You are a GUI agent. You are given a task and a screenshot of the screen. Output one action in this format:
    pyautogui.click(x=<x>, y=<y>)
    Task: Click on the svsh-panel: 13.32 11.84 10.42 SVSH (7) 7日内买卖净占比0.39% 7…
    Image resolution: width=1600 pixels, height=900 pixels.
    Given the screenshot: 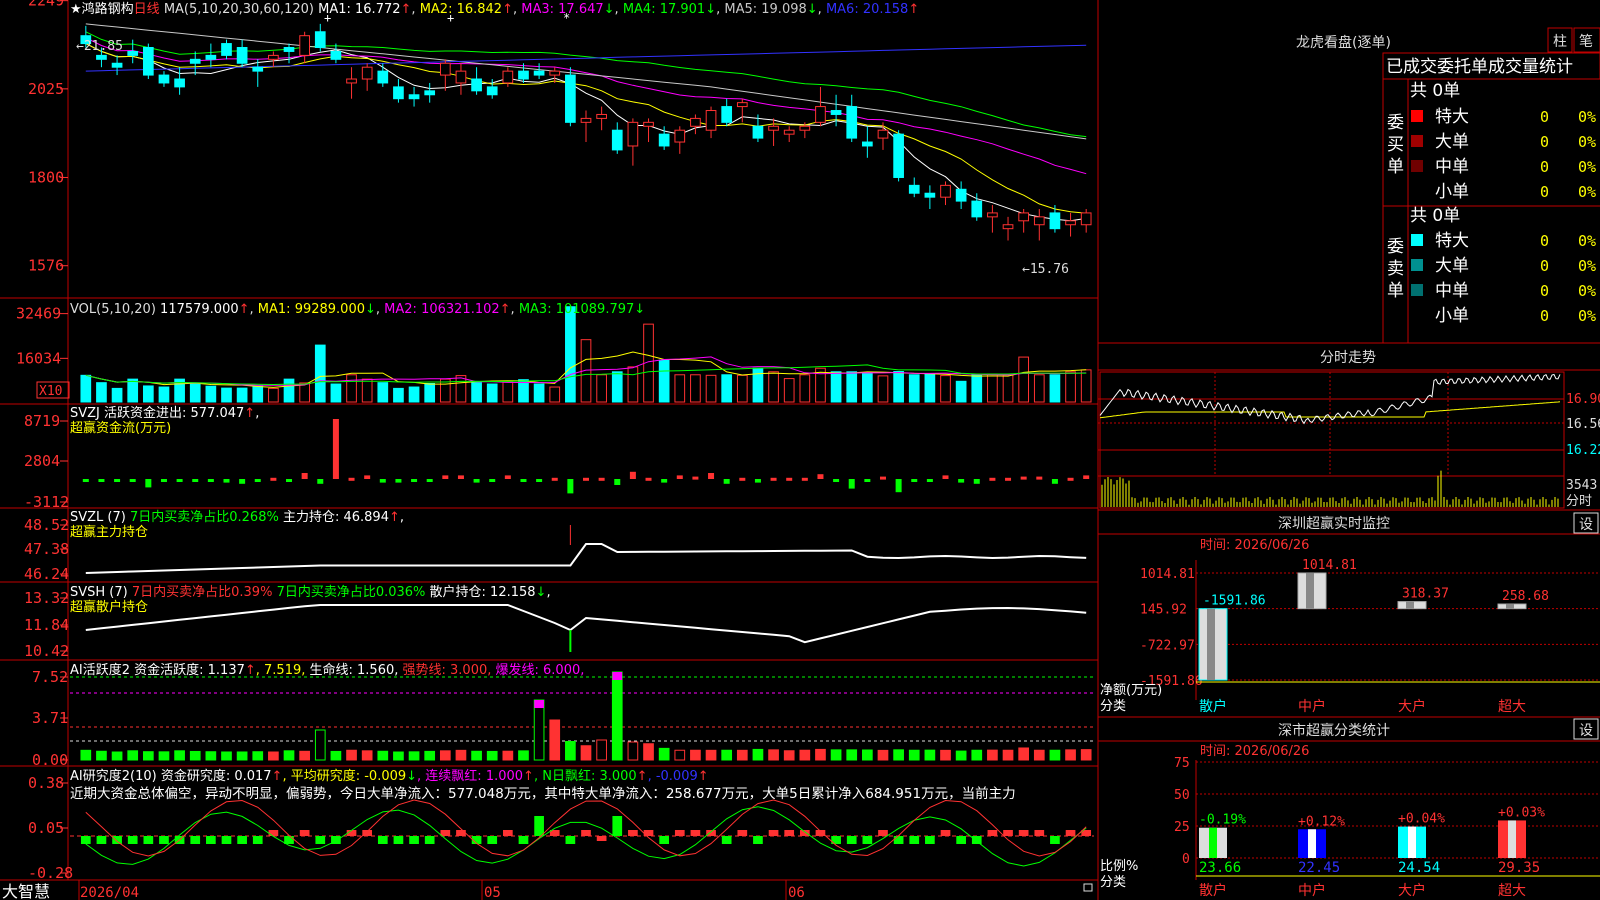 What is the action you would take?
    pyautogui.click(x=555, y=622)
    